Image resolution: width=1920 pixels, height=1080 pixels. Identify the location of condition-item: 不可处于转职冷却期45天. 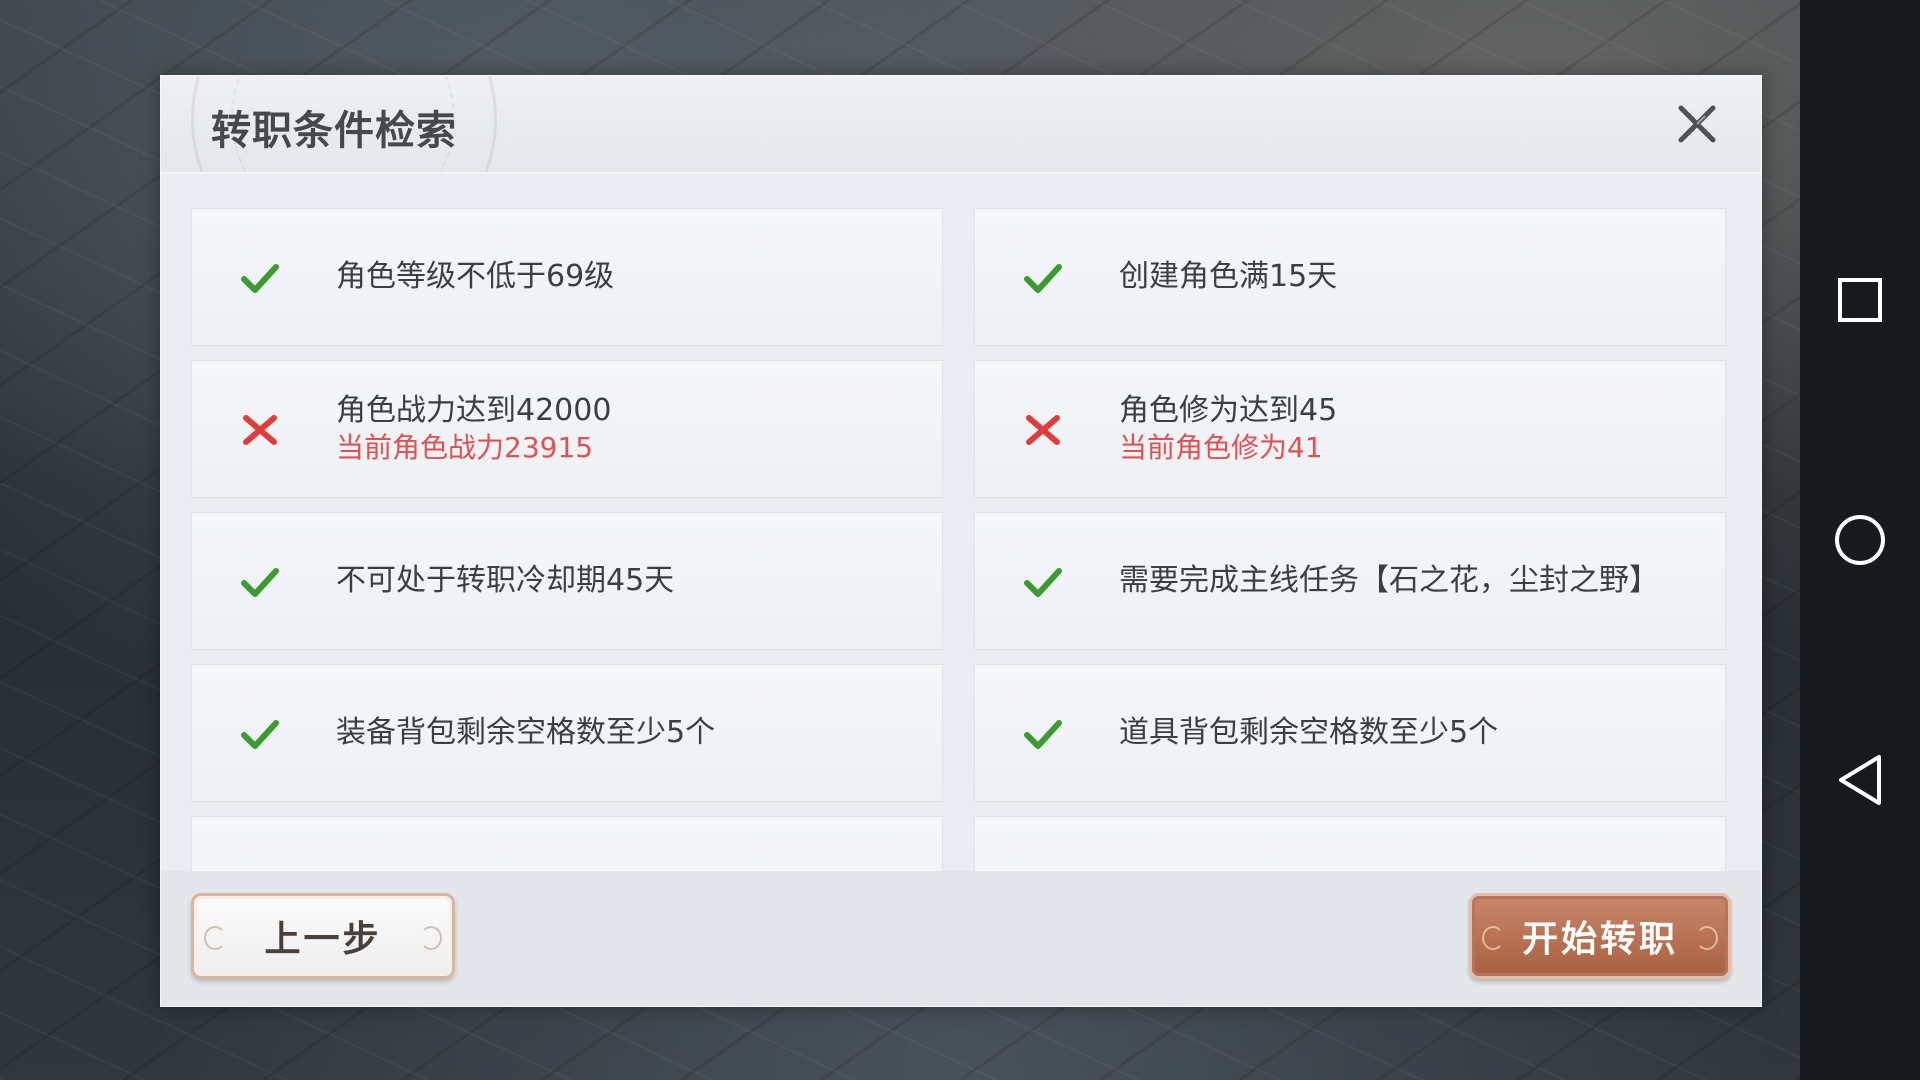
(567, 581).